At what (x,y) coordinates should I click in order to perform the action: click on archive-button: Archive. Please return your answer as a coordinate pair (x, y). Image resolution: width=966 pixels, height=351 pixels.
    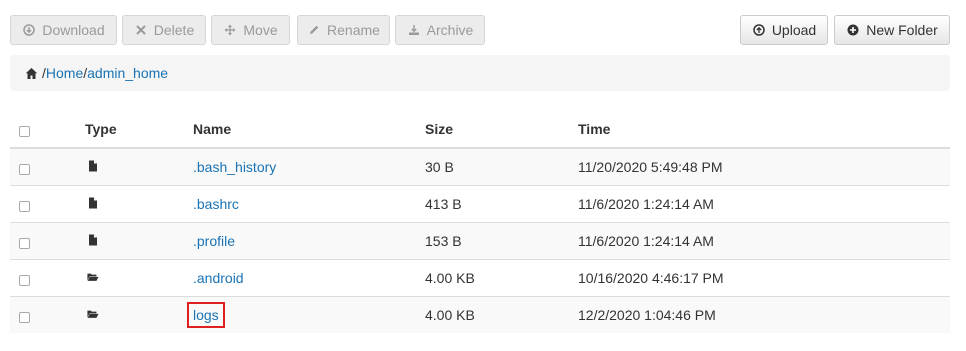
    Looking at the image, I should click on (440, 30).